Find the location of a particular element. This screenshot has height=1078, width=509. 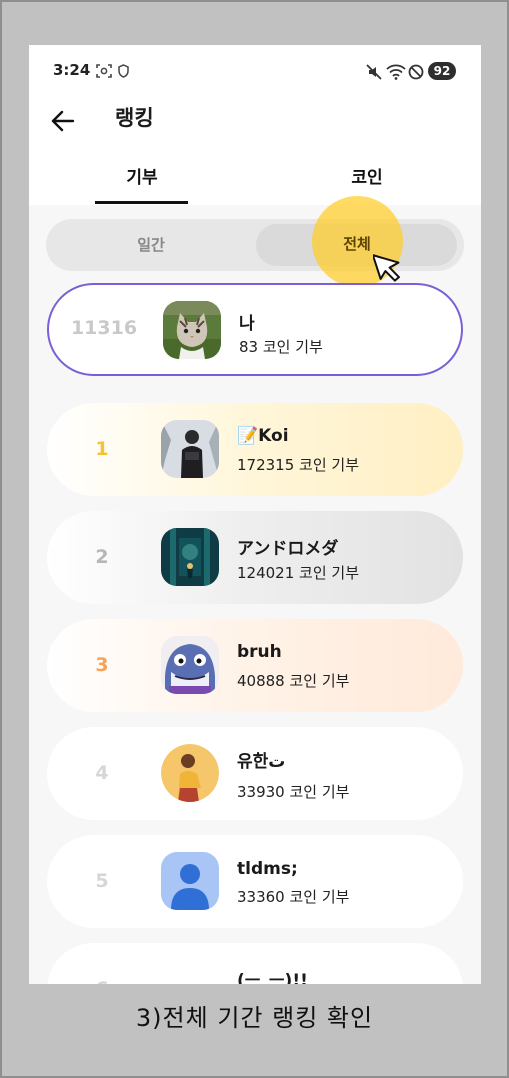

tab-bar: 기부 코인 is located at coordinates (255, 177).